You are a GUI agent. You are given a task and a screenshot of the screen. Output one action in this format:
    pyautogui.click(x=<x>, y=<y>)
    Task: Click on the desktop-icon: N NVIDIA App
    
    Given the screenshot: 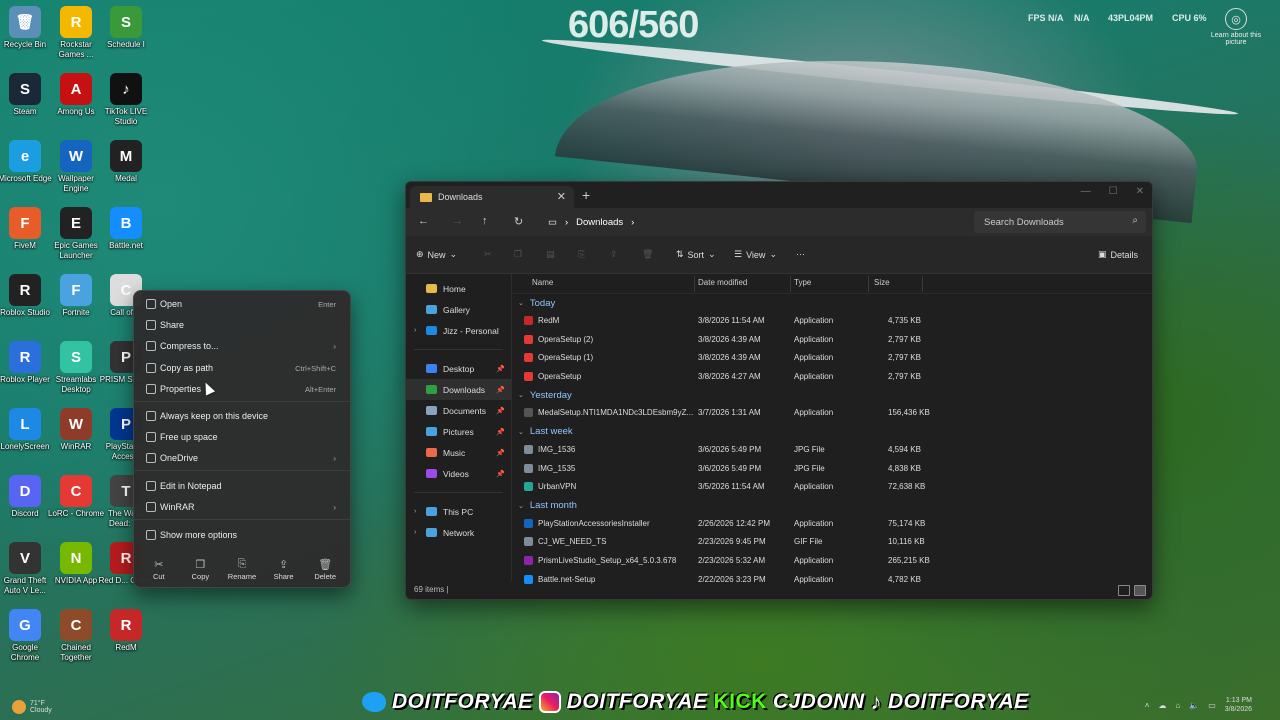 What is the action you would take?
    pyautogui.click(x=76, y=564)
    